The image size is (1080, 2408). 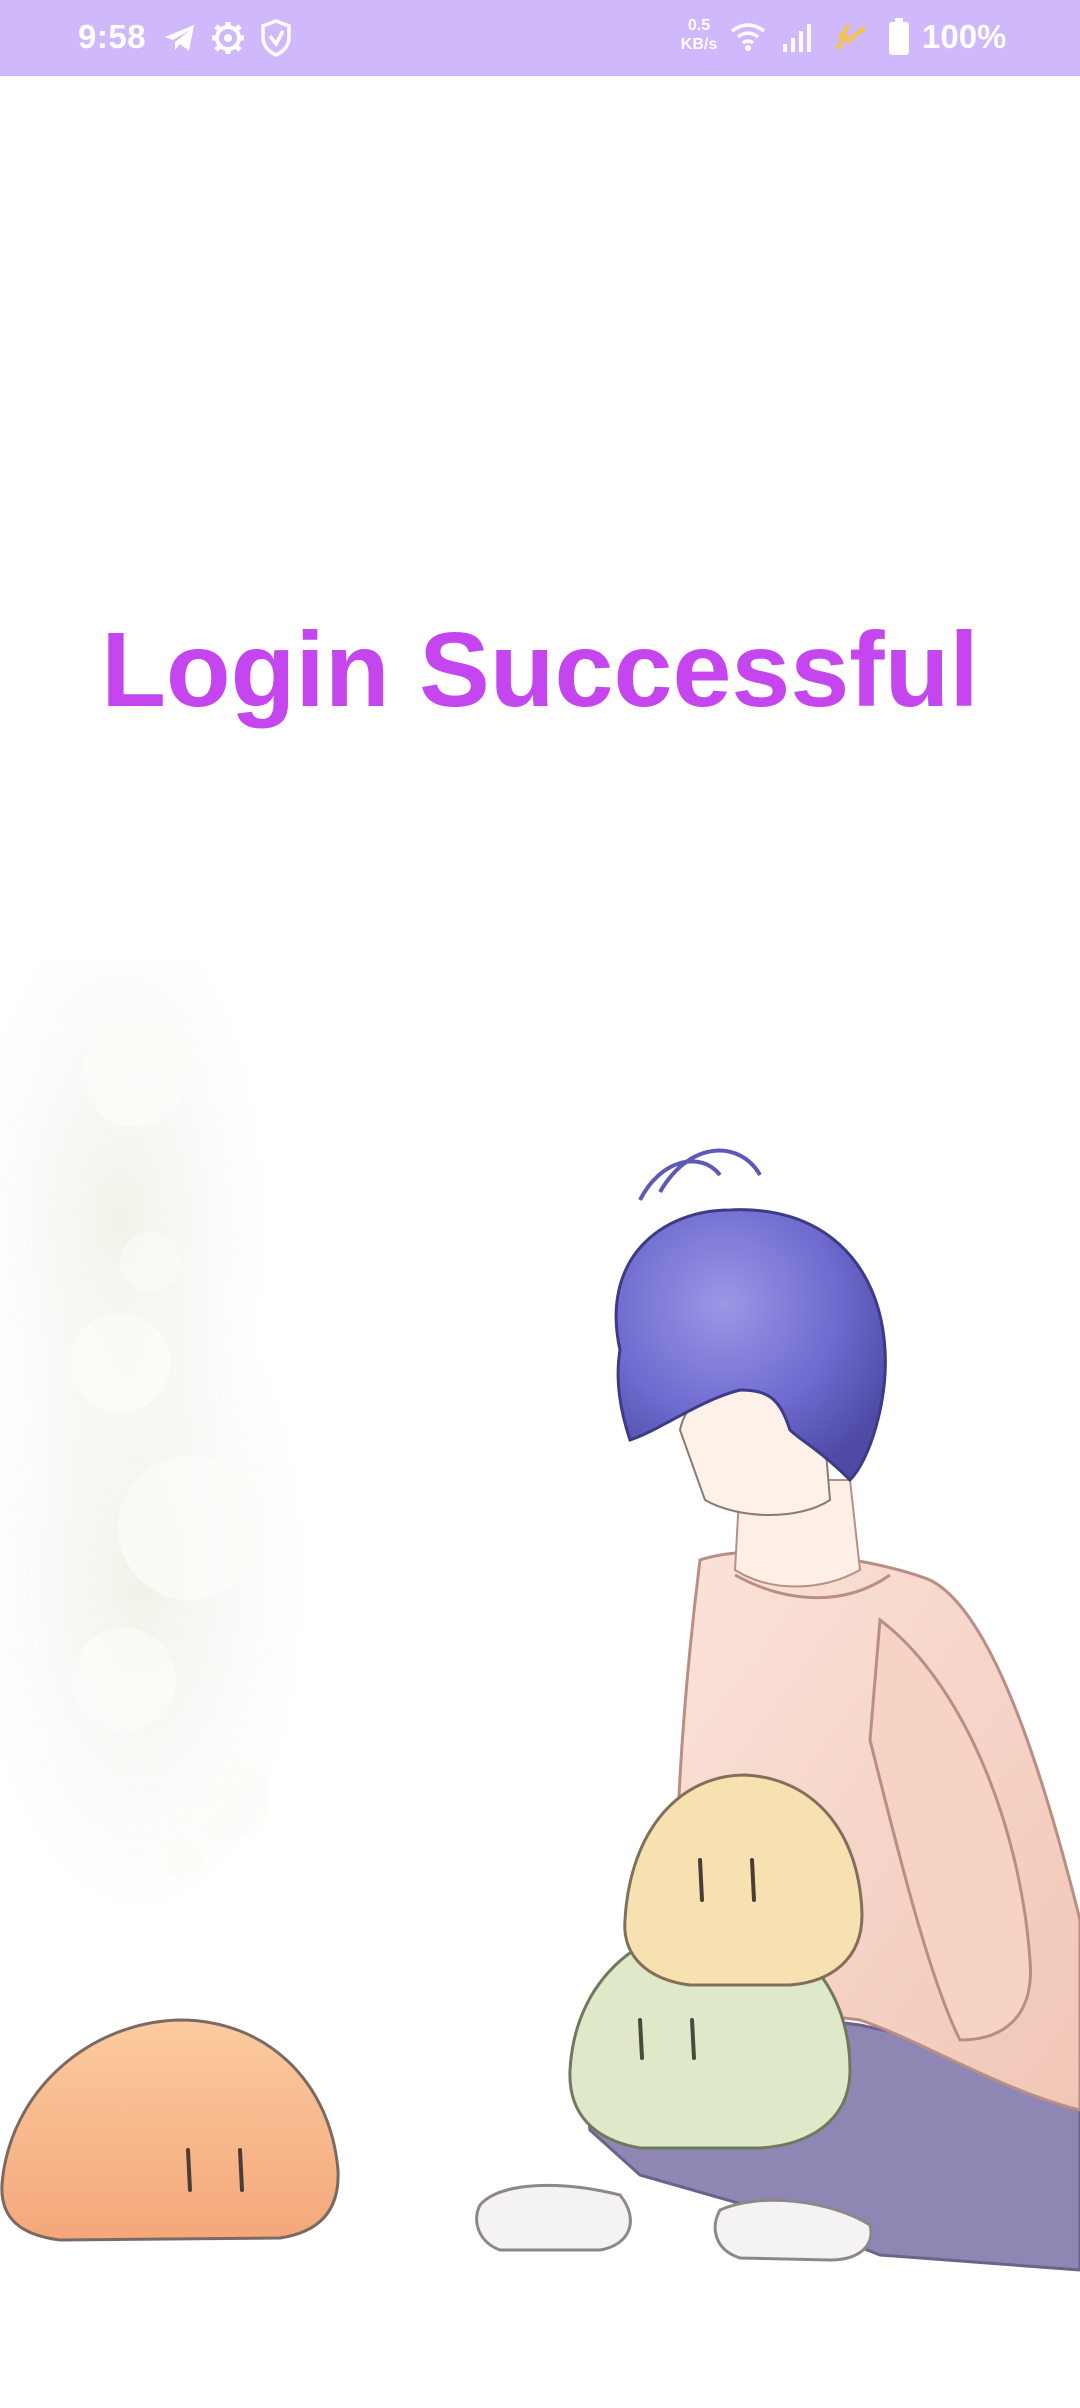 What do you see at coordinates (699, 35) in the screenshot?
I see `network-speed: 0.5 KB/s` at bounding box center [699, 35].